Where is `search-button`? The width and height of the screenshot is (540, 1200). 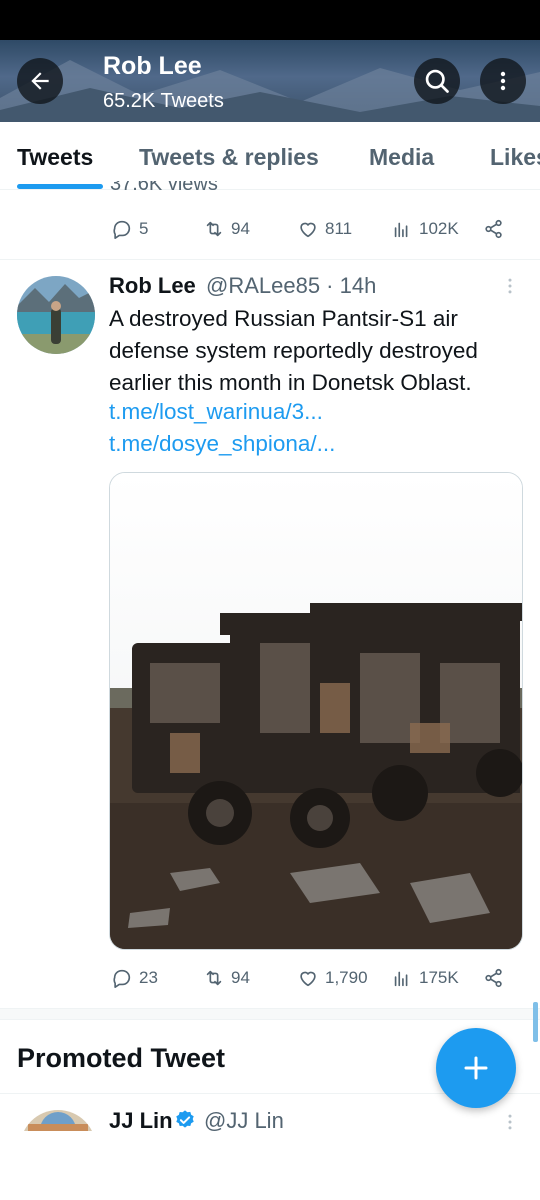 search-button is located at coordinates (437, 81).